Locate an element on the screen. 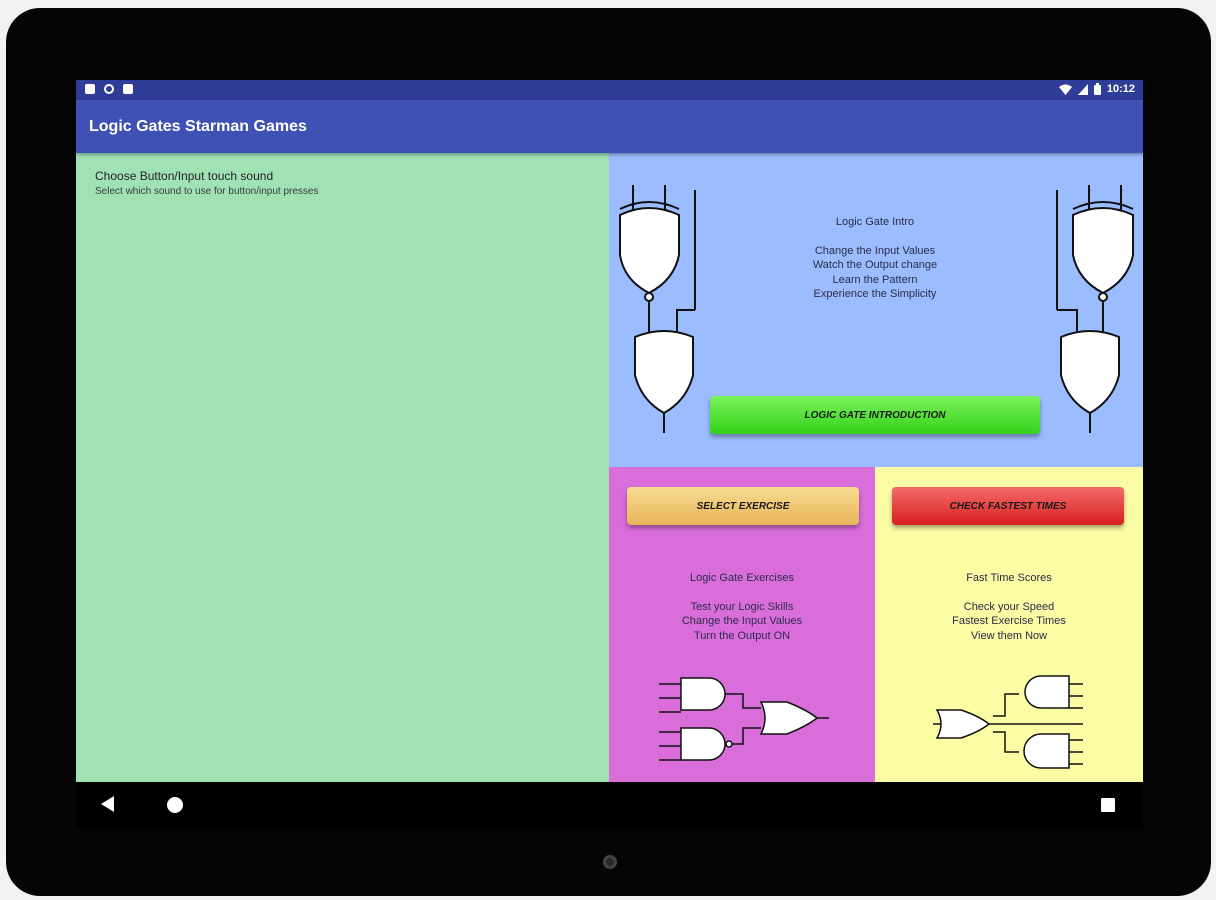  status-bar: 10:12 is located at coordinates (609, 90).